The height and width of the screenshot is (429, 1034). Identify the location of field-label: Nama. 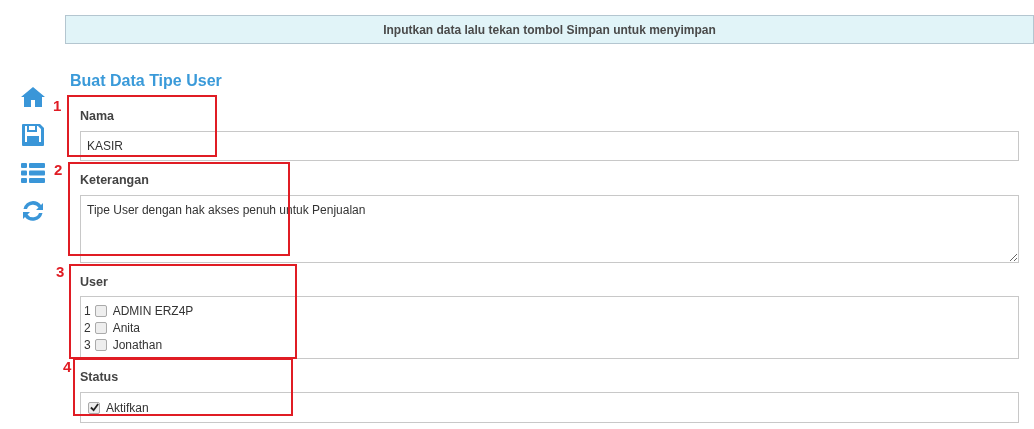
(98, 116).